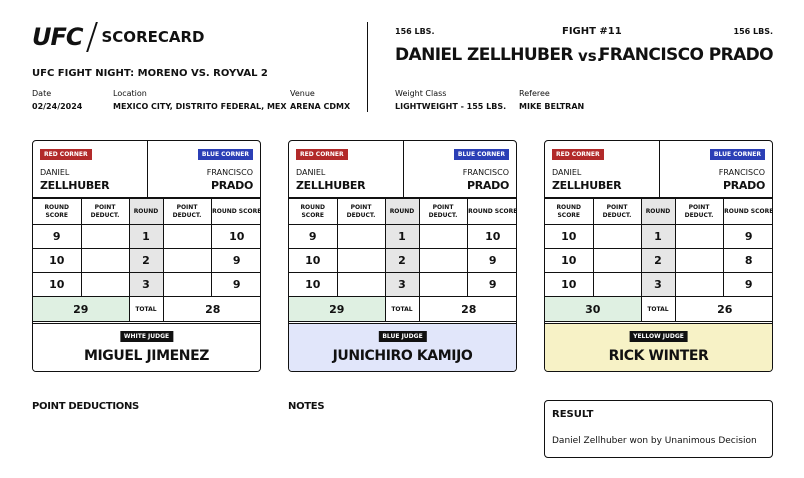 This screenshot has width=804, height=478. I want to click on location-label: Location, so click(130, 93).